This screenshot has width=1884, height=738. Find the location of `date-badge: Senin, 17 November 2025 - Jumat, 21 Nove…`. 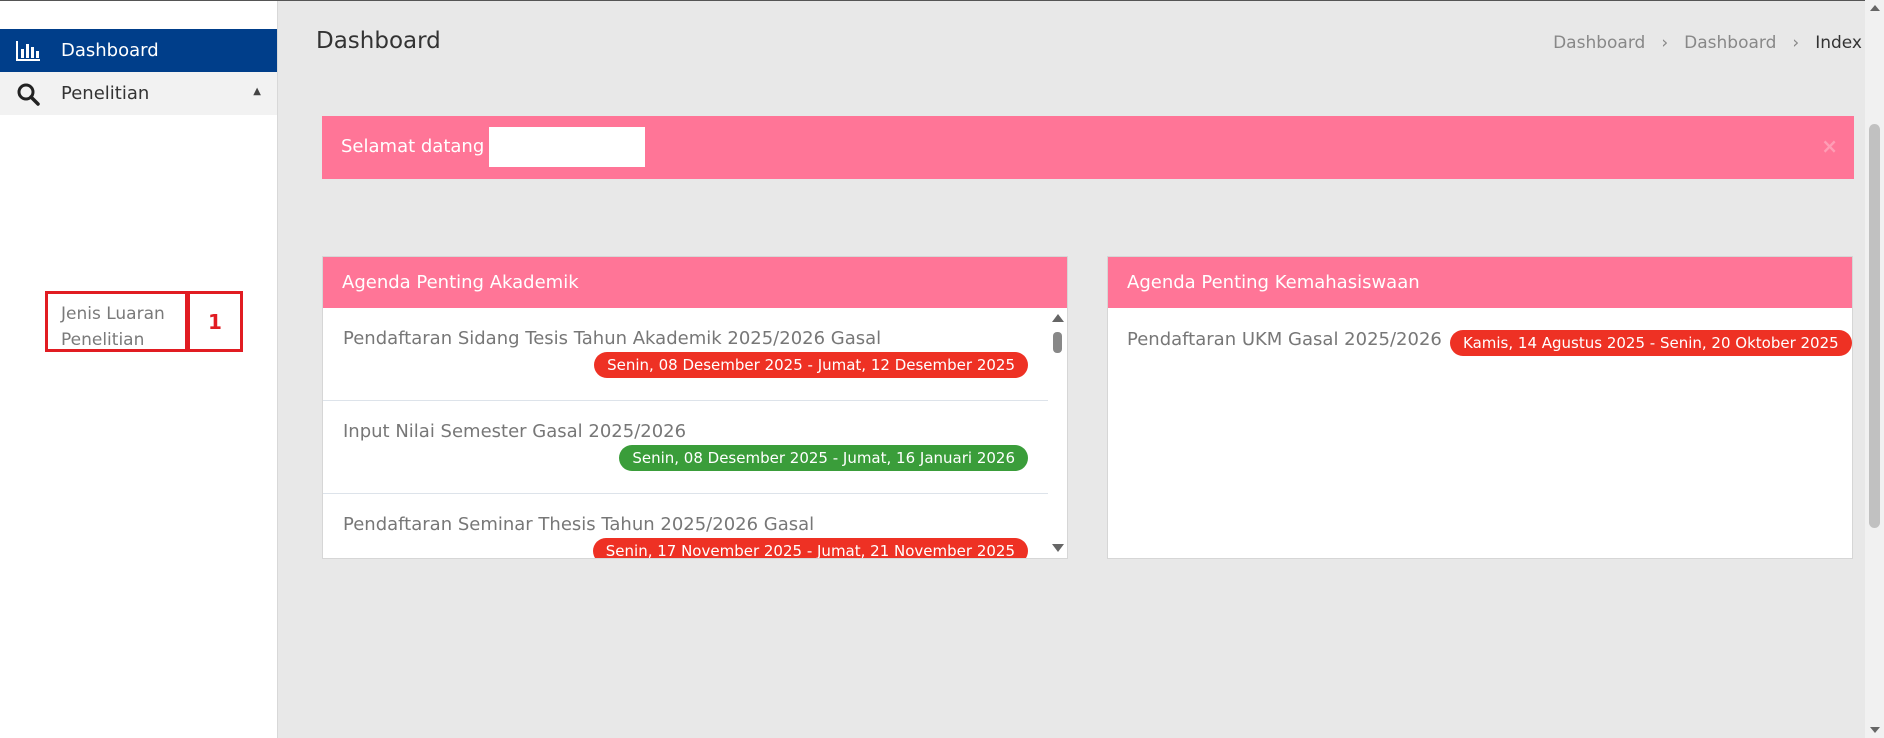

date-badge: Senin, 17 November 2025 - Jumat, 21 Nove… is located at coordinates (810, 548).